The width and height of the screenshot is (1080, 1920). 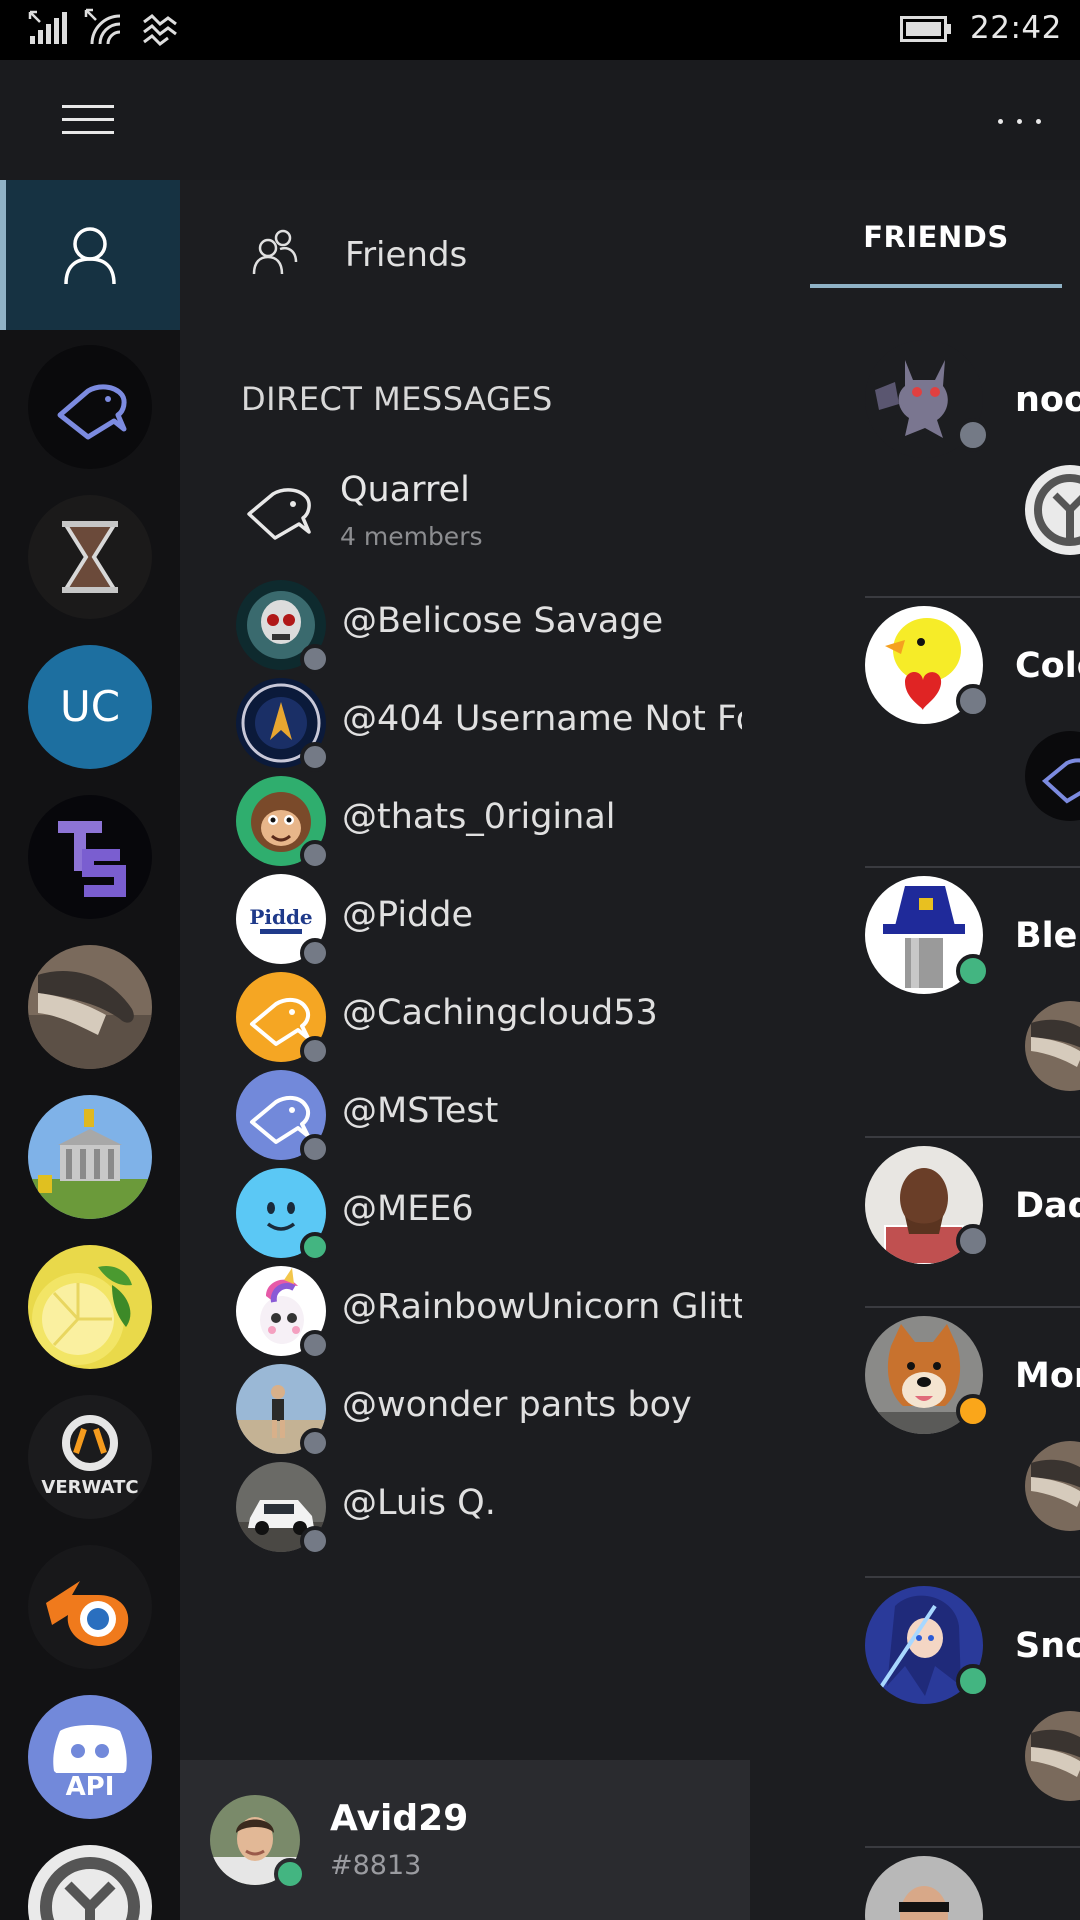 I want to click on direct-messages-home, so click(x=90, y=255).